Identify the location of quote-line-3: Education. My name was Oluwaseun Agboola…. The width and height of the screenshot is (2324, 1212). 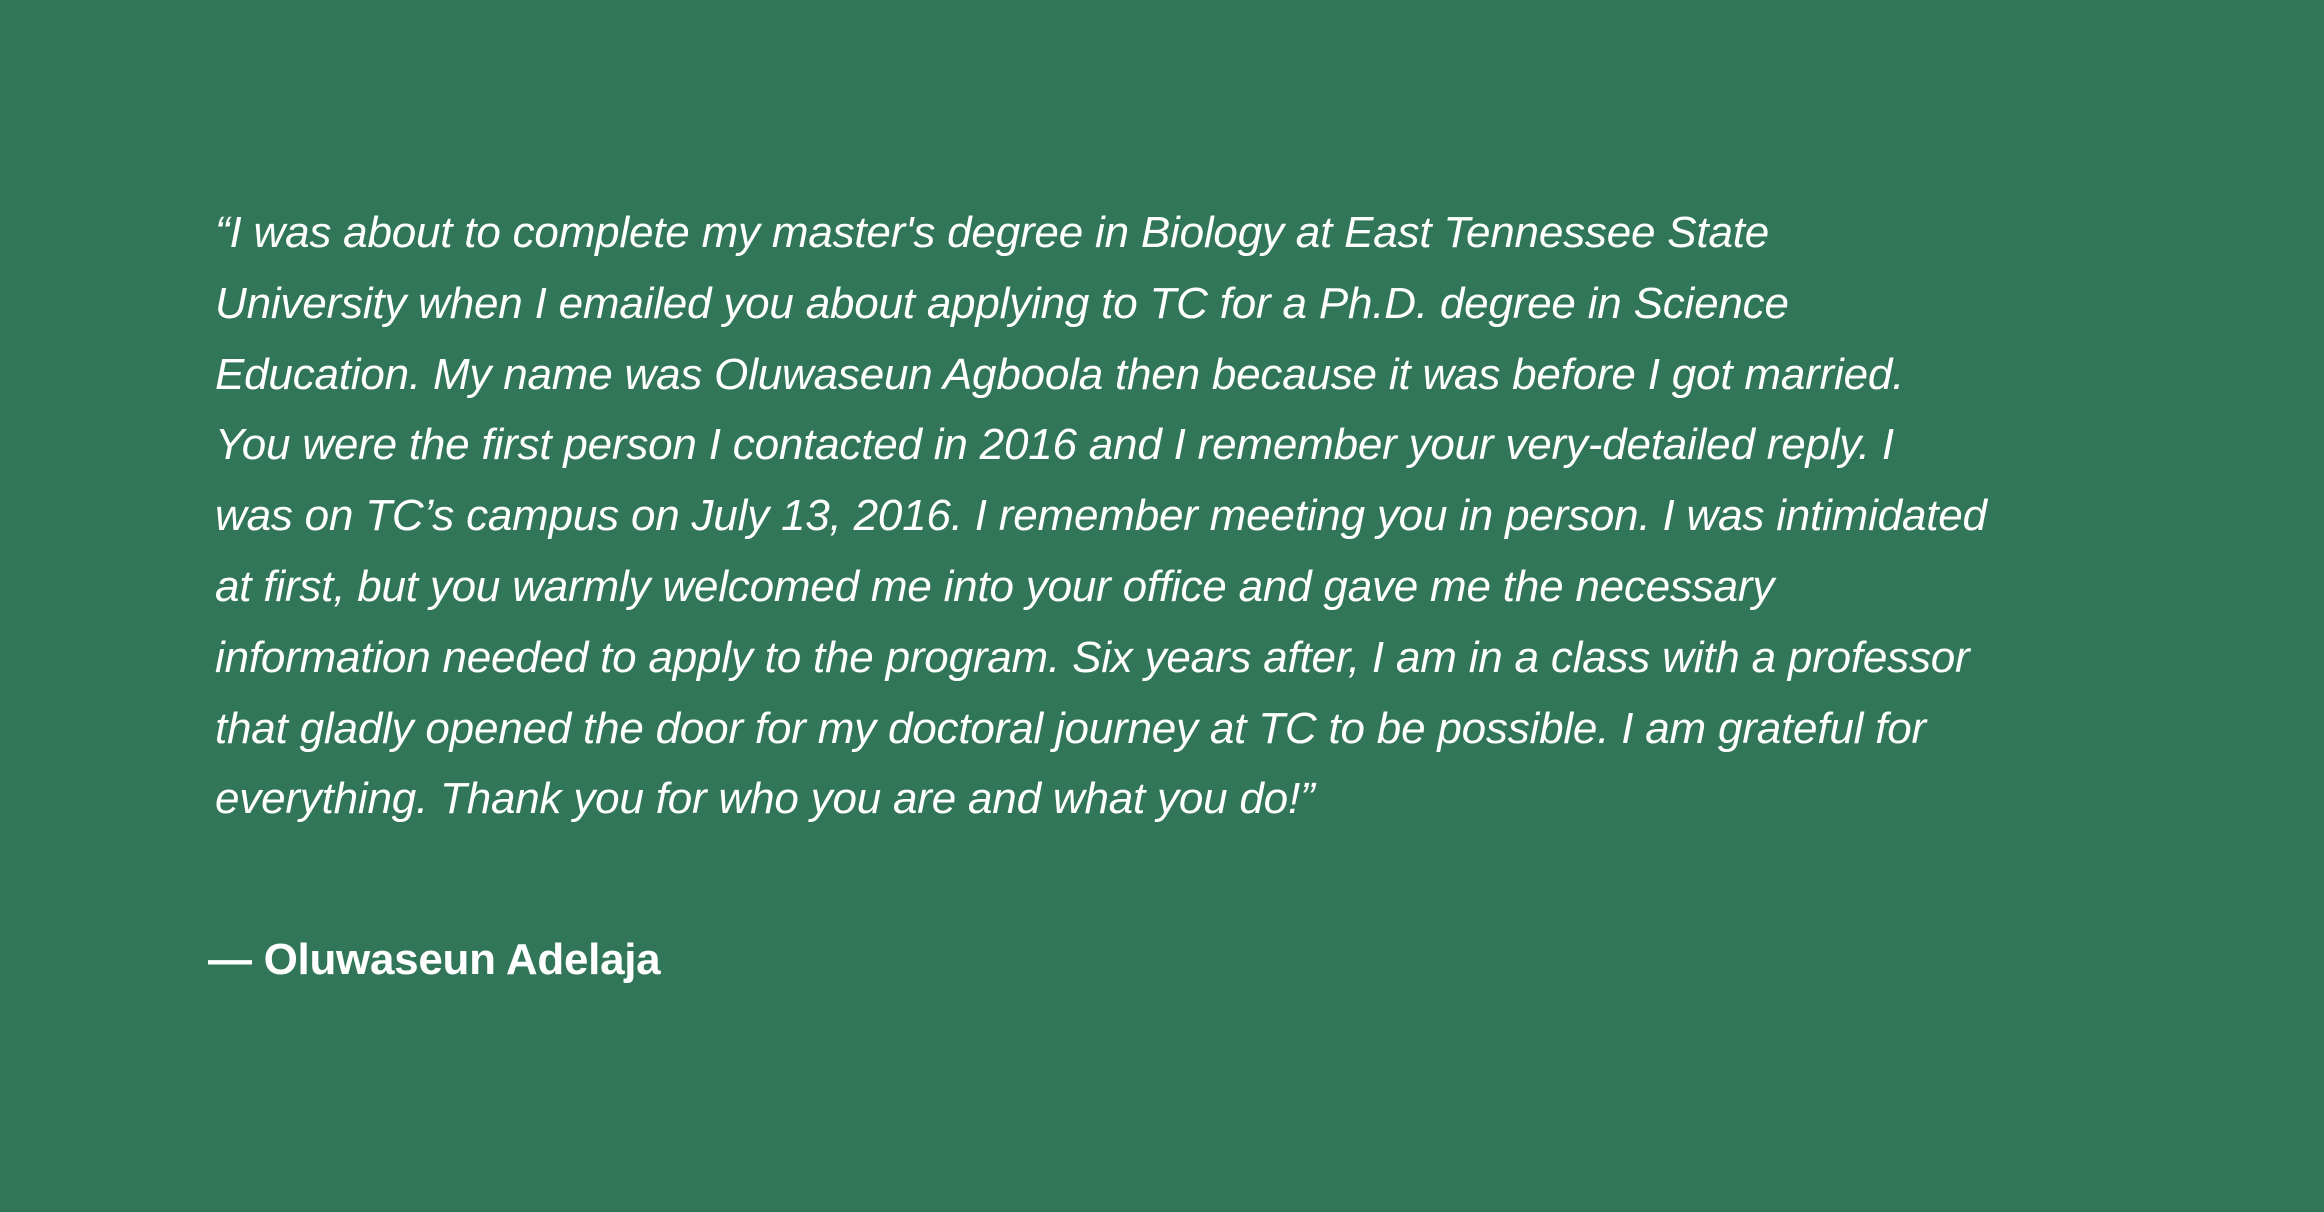
(1060, 374).